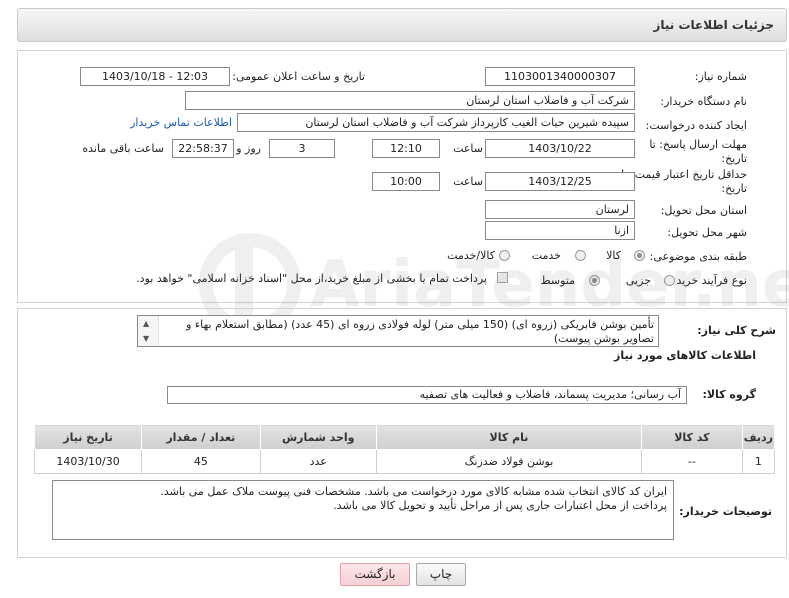 The width and height of the screenshot is (789, 598). I want to click on cell-item-code: --, so click(691, 461).